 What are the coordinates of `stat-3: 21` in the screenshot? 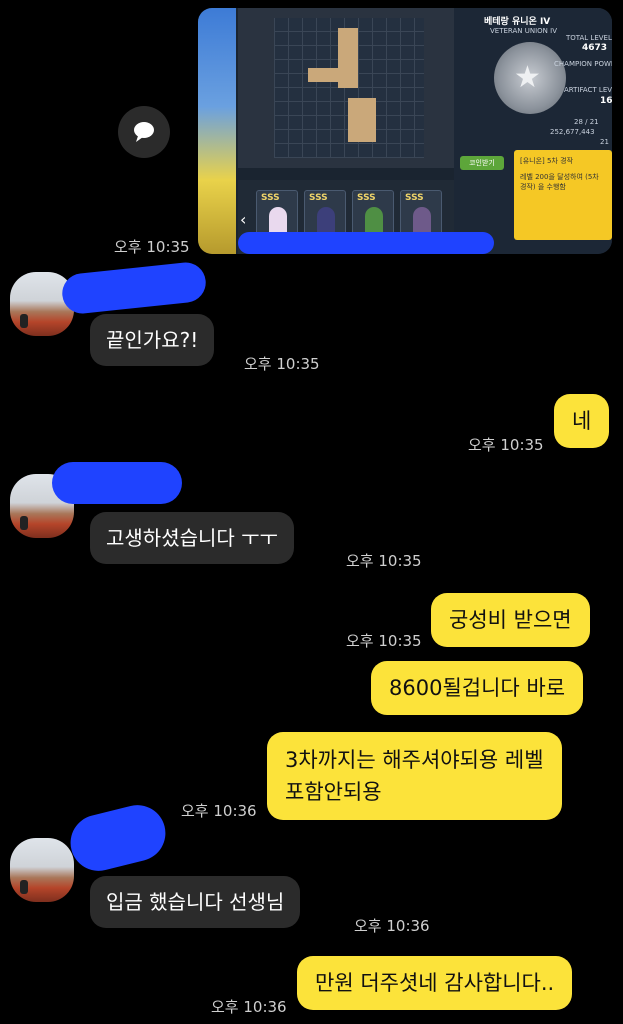 It's located at (604, 142).